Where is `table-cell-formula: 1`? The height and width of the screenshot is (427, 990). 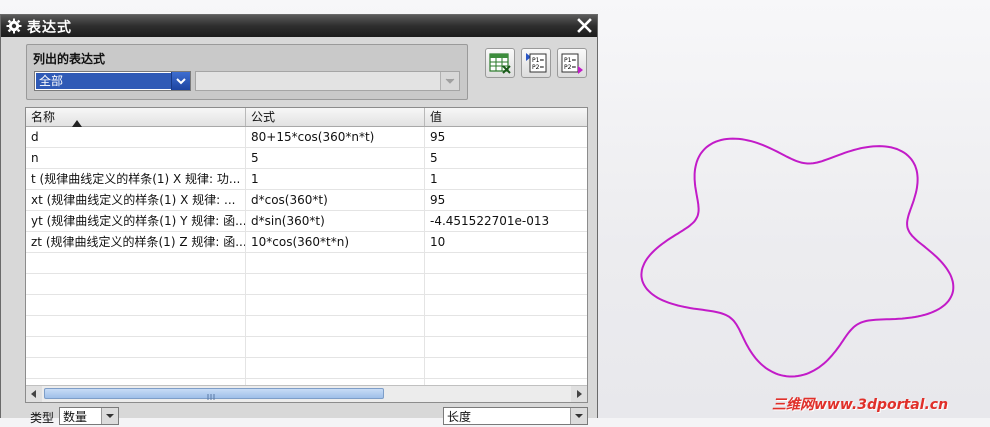 table-cell-formula: 1 is located at coordinates (335, 179).